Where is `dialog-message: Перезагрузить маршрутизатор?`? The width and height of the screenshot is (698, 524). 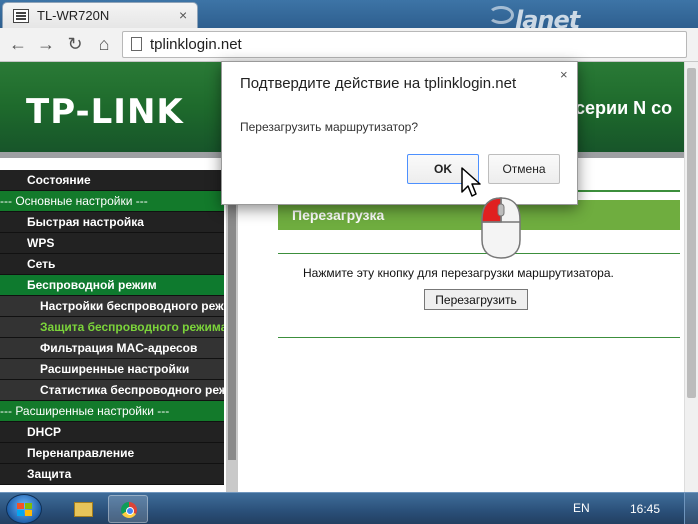 dialog-message: Перезагрузить маршрутизатор? is located at coordinates (329, 127).